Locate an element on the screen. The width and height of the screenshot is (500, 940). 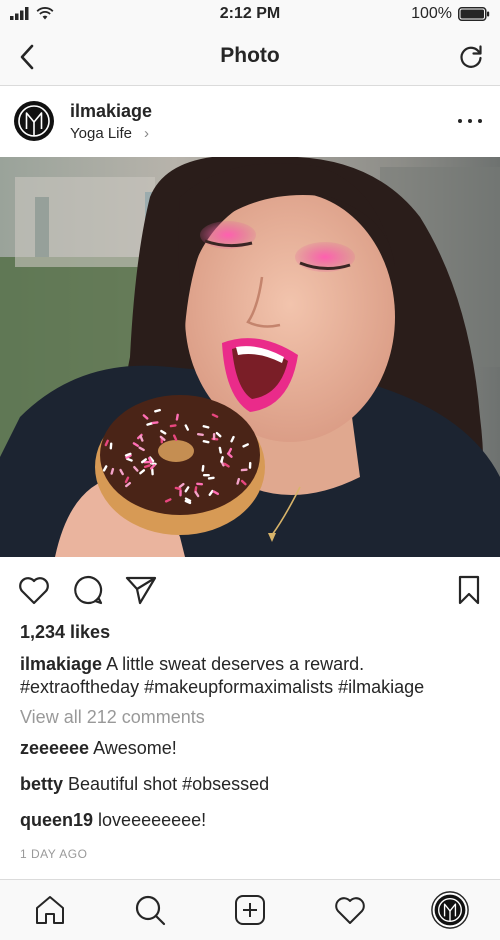
tab-profile is located at coordinates (450, 910).